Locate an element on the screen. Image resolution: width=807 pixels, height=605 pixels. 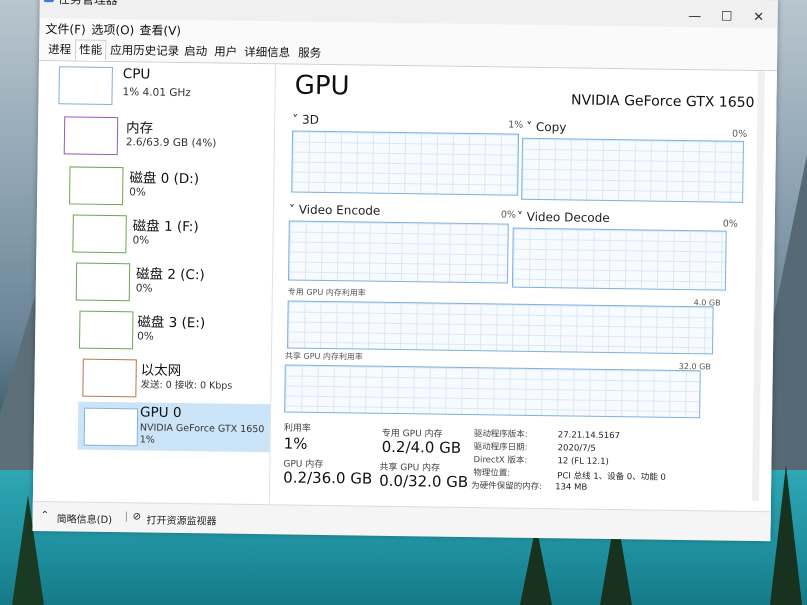
sidebar-item-ethernet: 以太网 发送: 0 接收: 0 Kbps is located at coordinates (152, 377).